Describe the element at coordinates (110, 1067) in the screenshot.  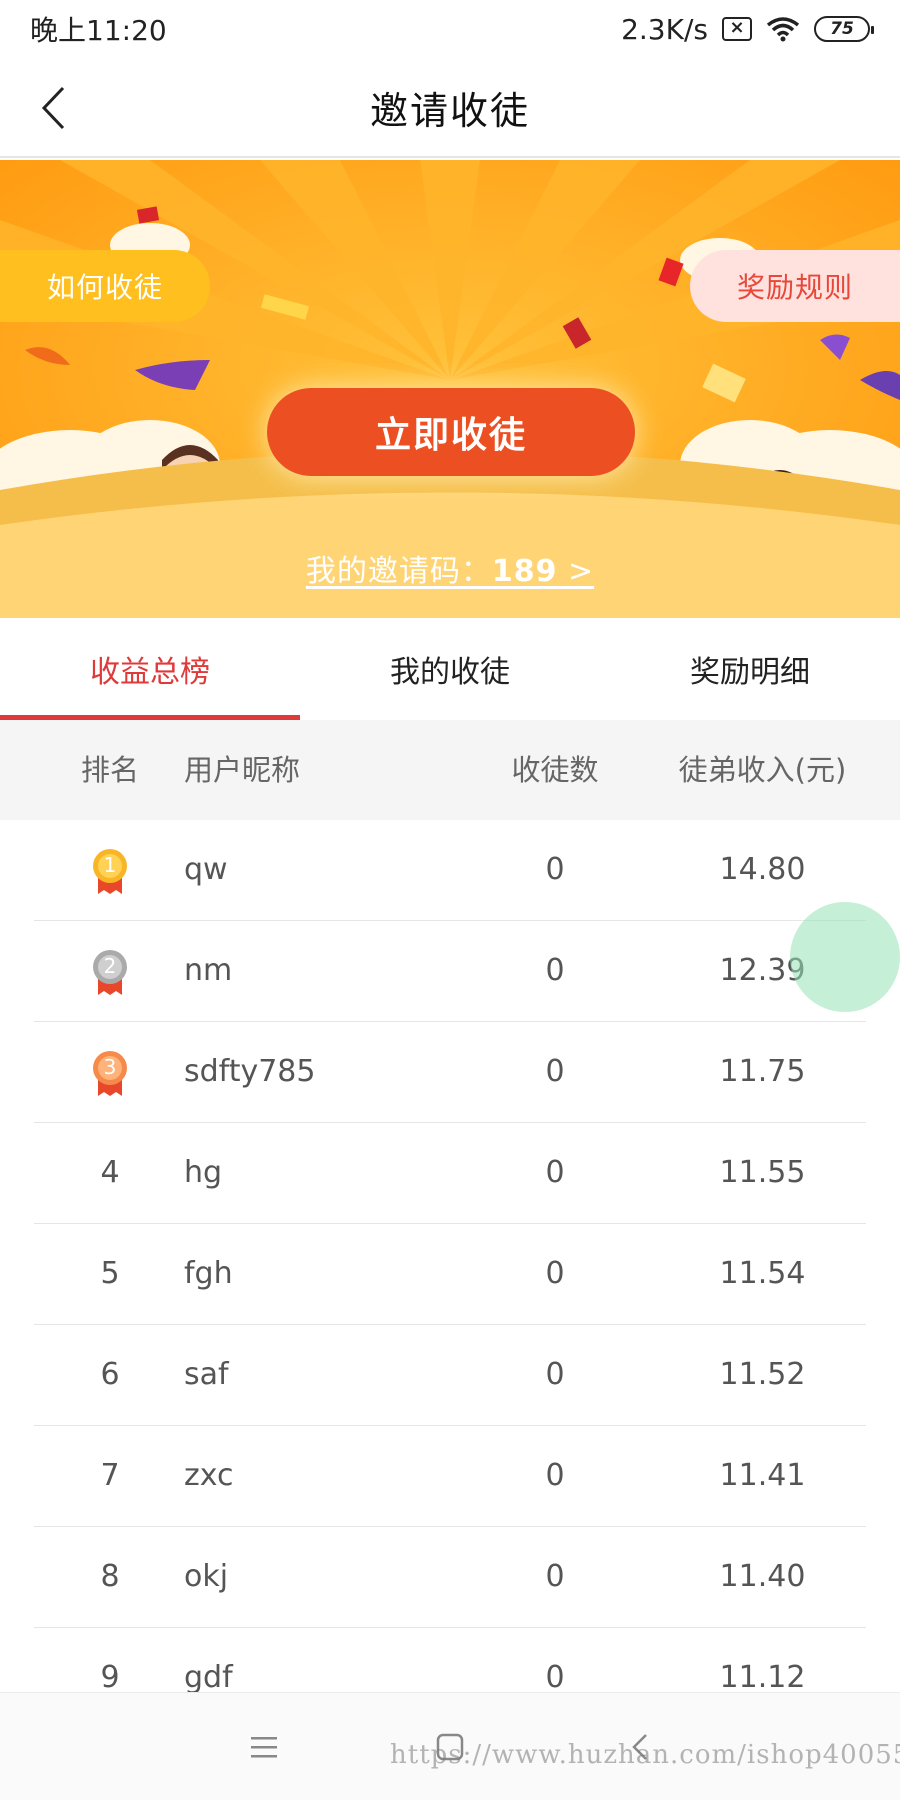
I see `rank-number: 3` at that location.